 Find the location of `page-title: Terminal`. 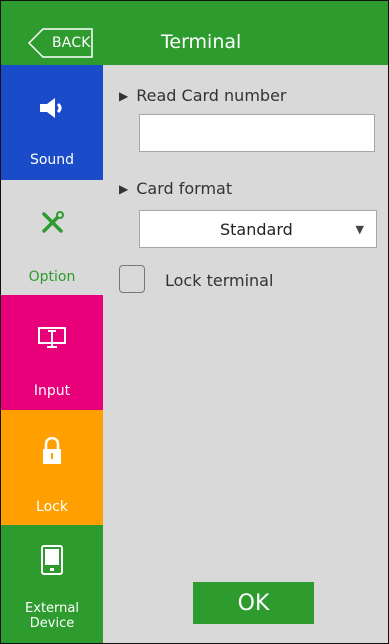

page-title: Terminal is located at coordinates (201, 42).